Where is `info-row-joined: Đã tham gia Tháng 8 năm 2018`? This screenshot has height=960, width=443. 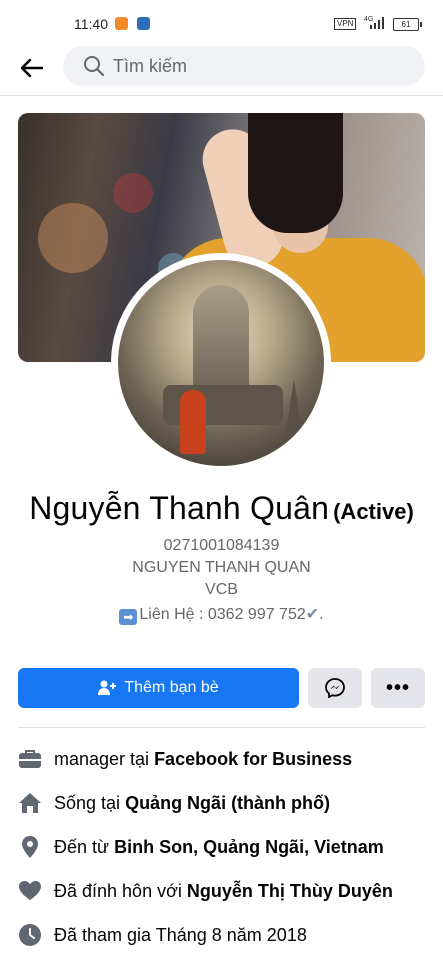
info-row-joined: Đã tham gia Tháng 8 năm 2018 is located at coordinates (228, 935).